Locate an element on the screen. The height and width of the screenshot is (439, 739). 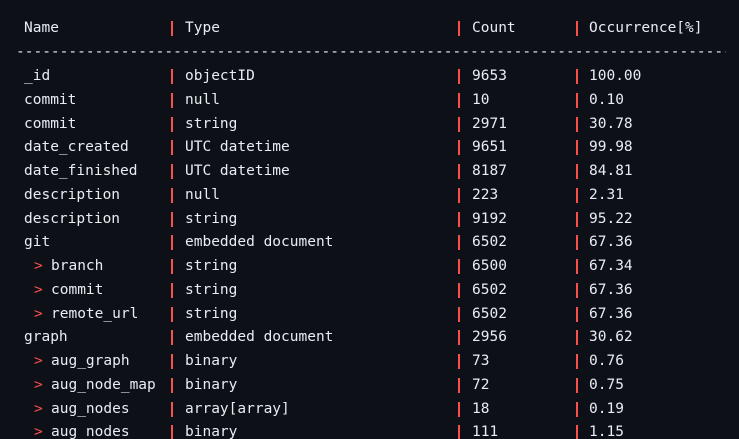
header-name: Name is located at coordinates (41, 28).